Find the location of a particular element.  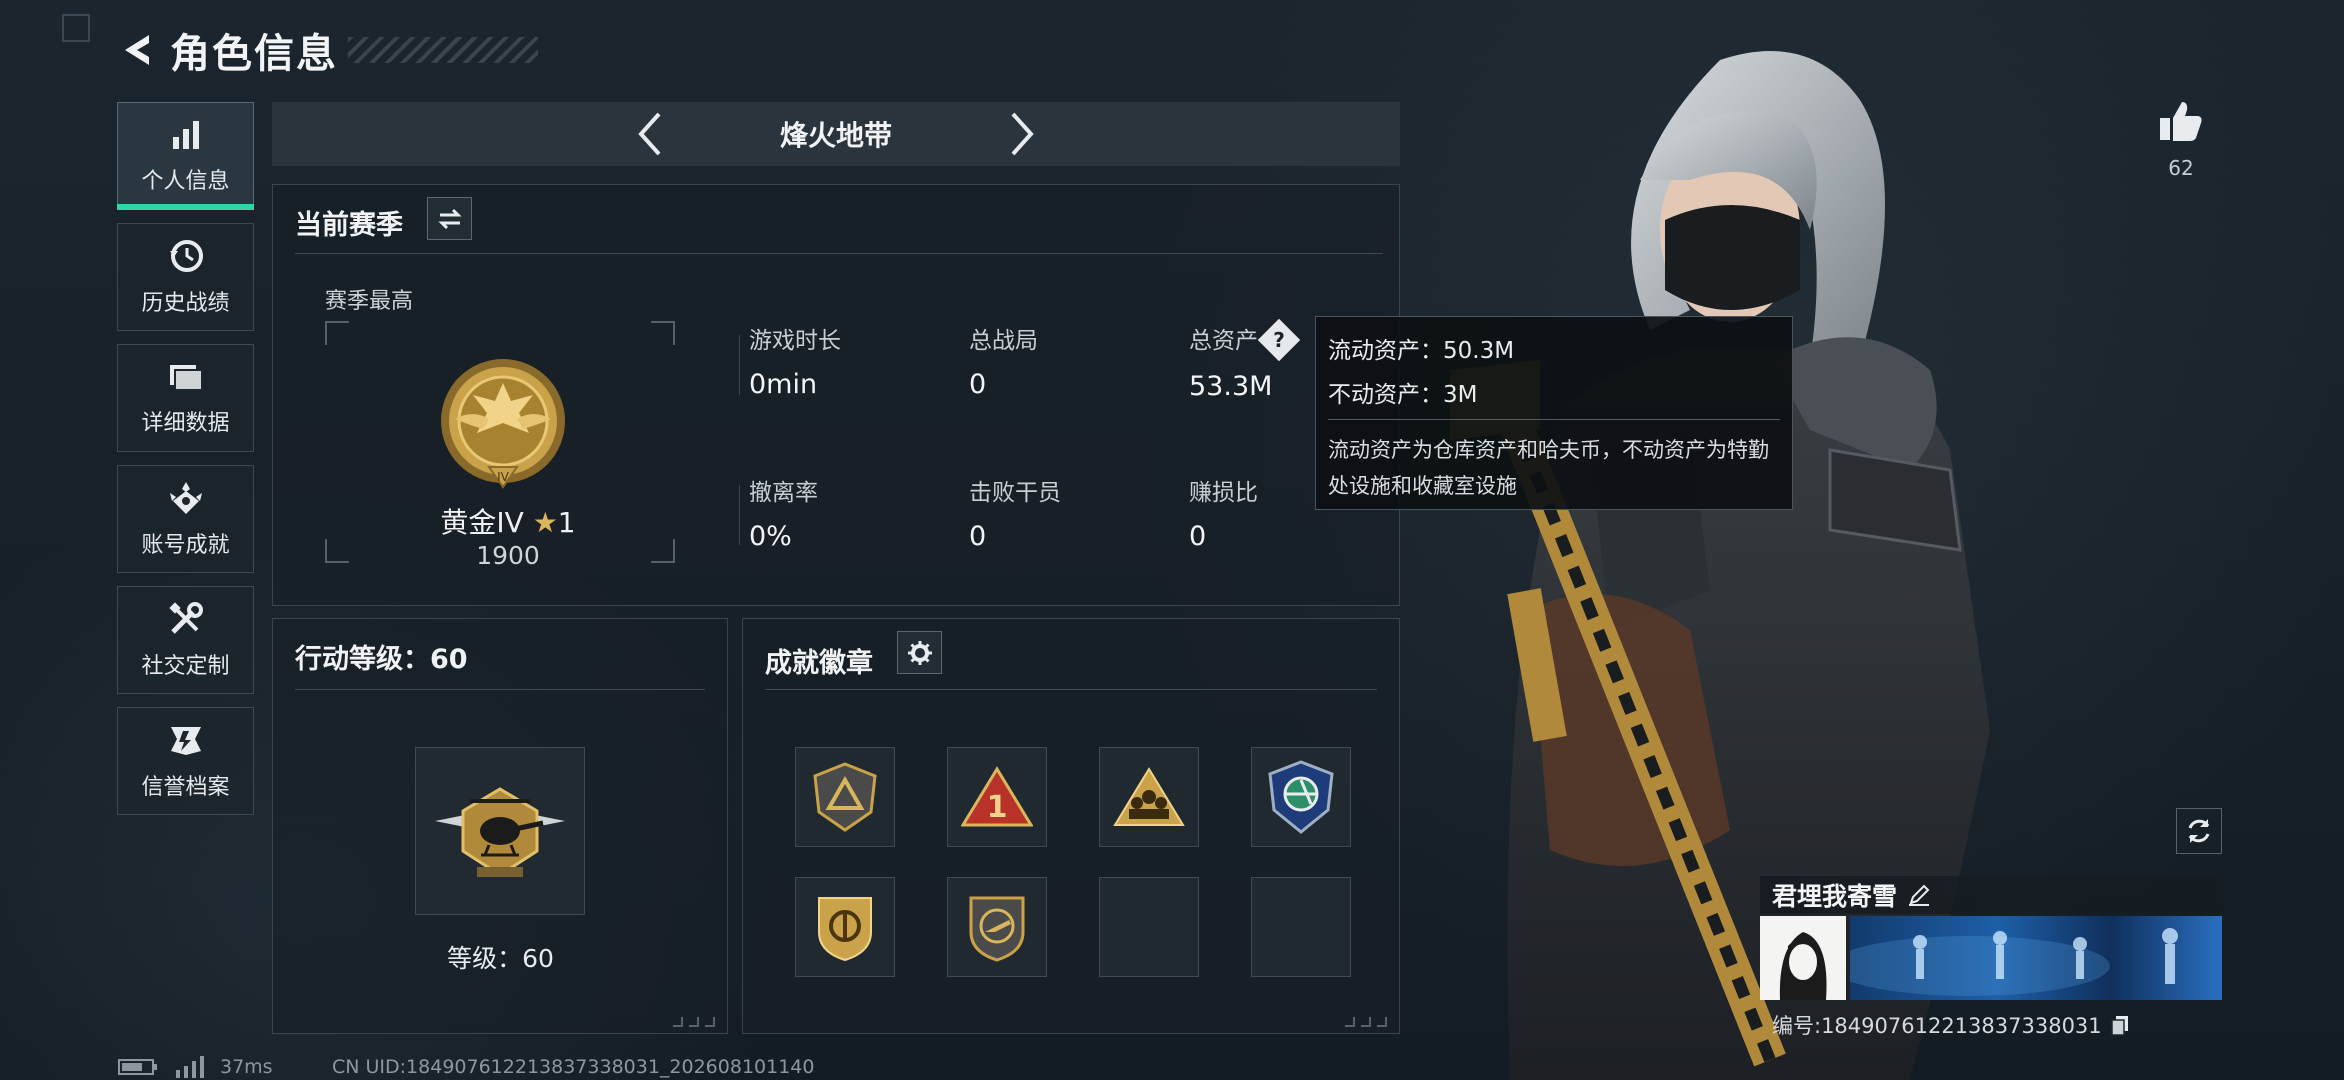

stat-value: 53.3M is located at coordinates (1231, 386).